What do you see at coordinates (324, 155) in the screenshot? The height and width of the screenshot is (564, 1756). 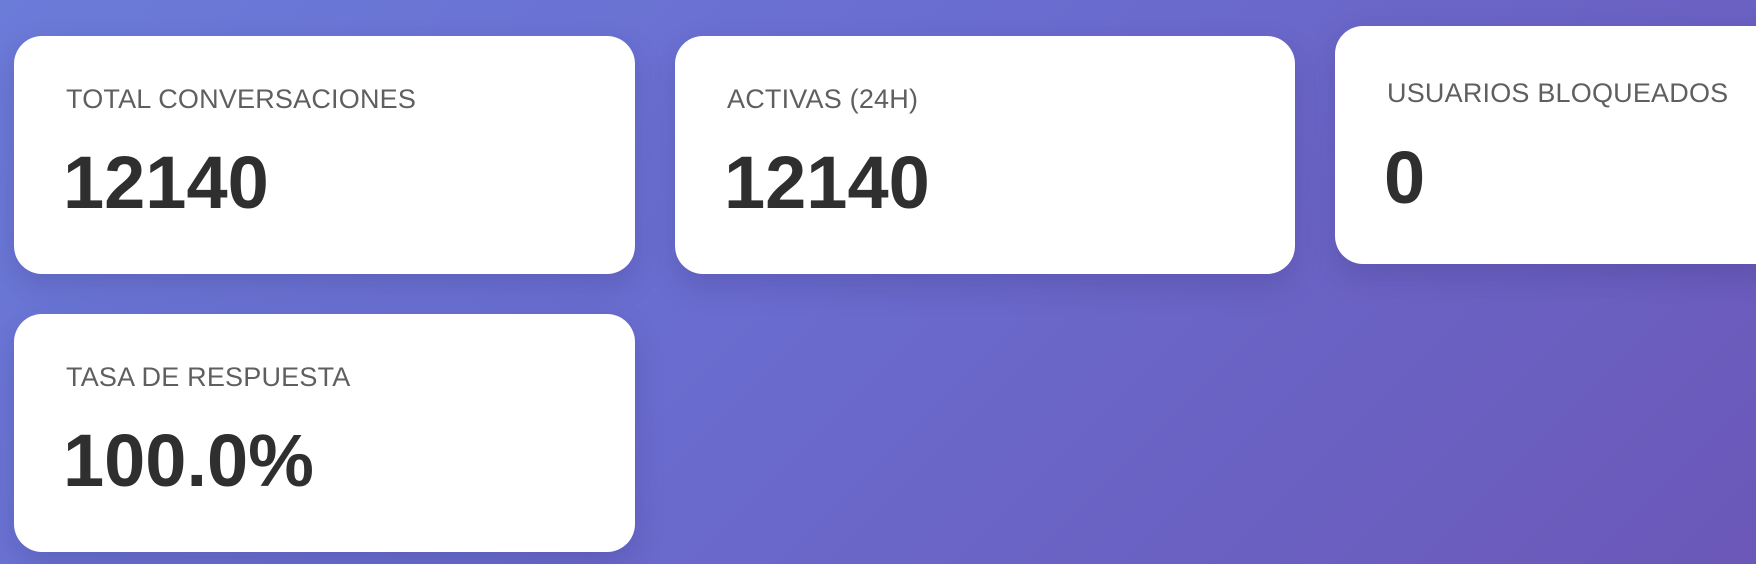 I see `stat-card-total-conversaciones: TOTAL CONVERSACIONES 12140` at bounding box center [324, 155].